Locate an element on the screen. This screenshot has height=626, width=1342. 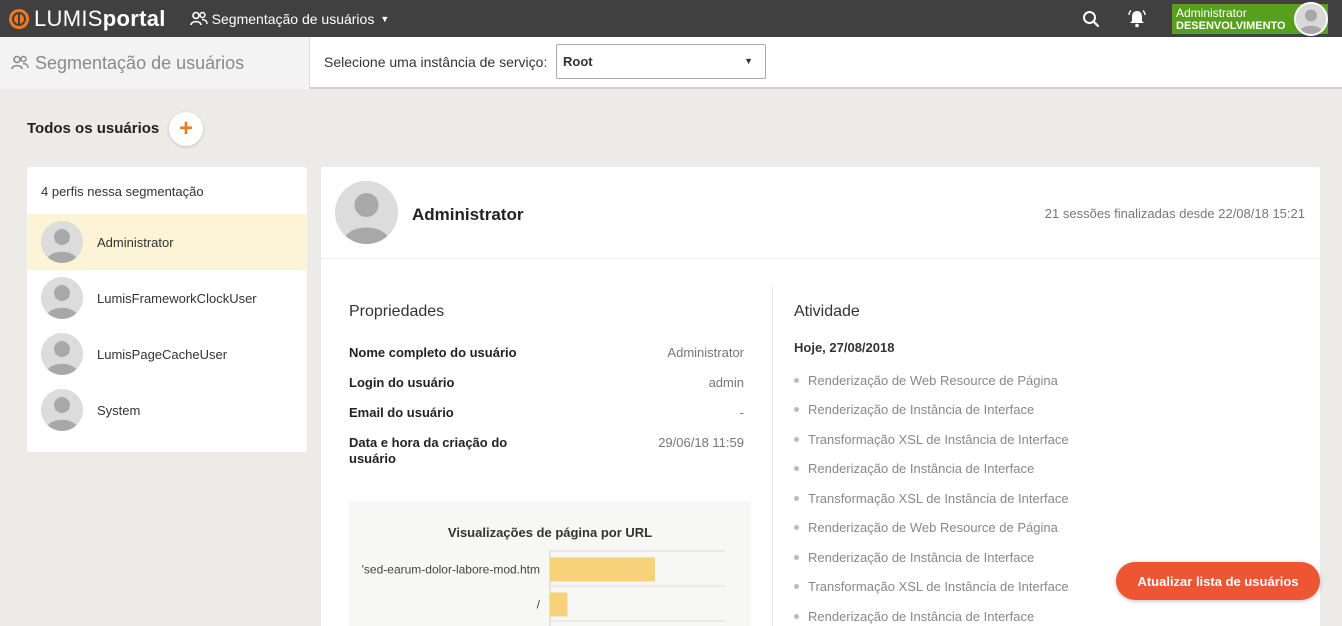
property-label: Nome completo do usuário is located at coordinates (433, 352).